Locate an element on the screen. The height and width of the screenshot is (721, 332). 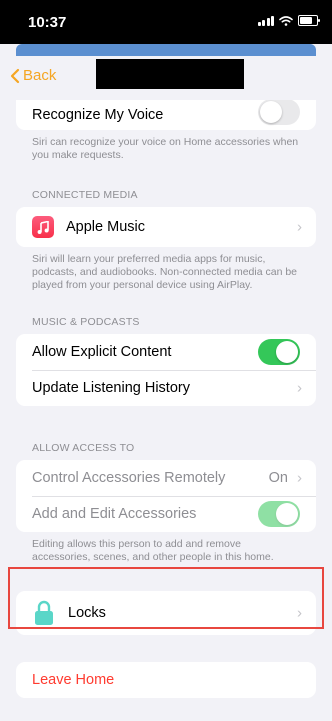
explicit-content-toggle is located at coordinates (279, 352).